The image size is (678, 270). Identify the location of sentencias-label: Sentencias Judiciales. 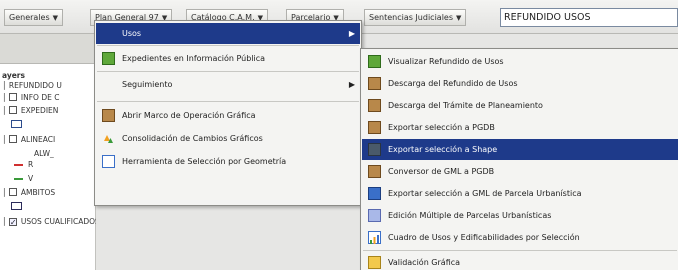
(411, 17).